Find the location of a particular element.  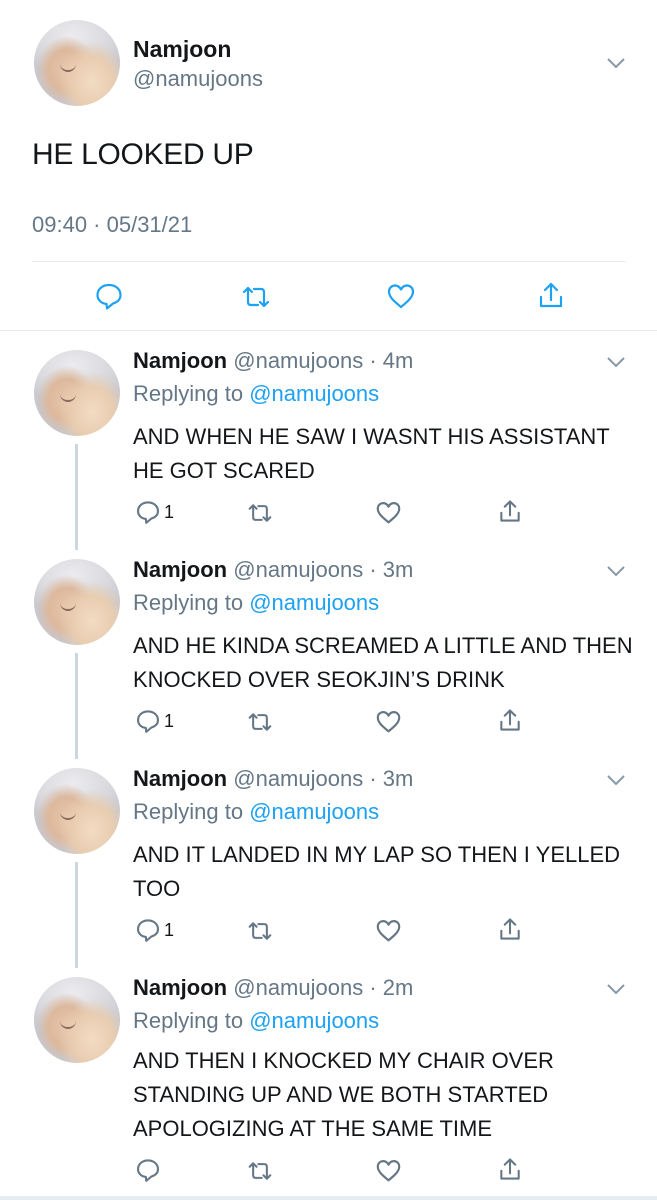

section-divider is located at coordinates (328, 330).